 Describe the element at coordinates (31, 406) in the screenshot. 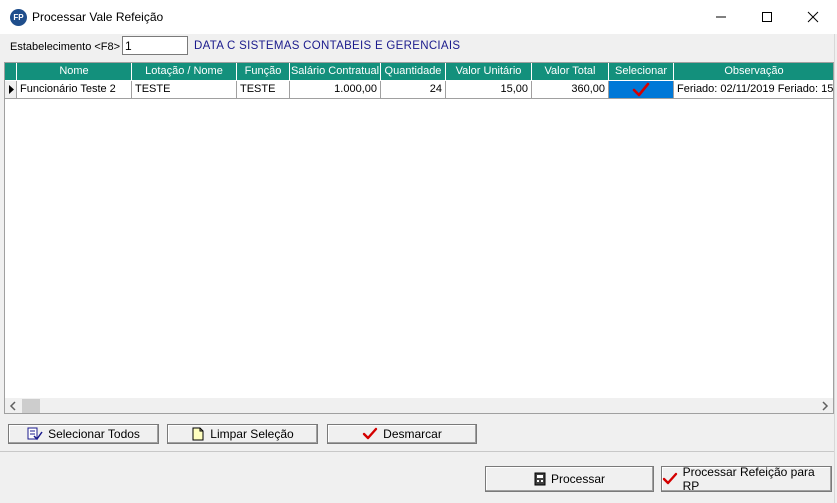

I see `scrollbar-thumb` at that location.